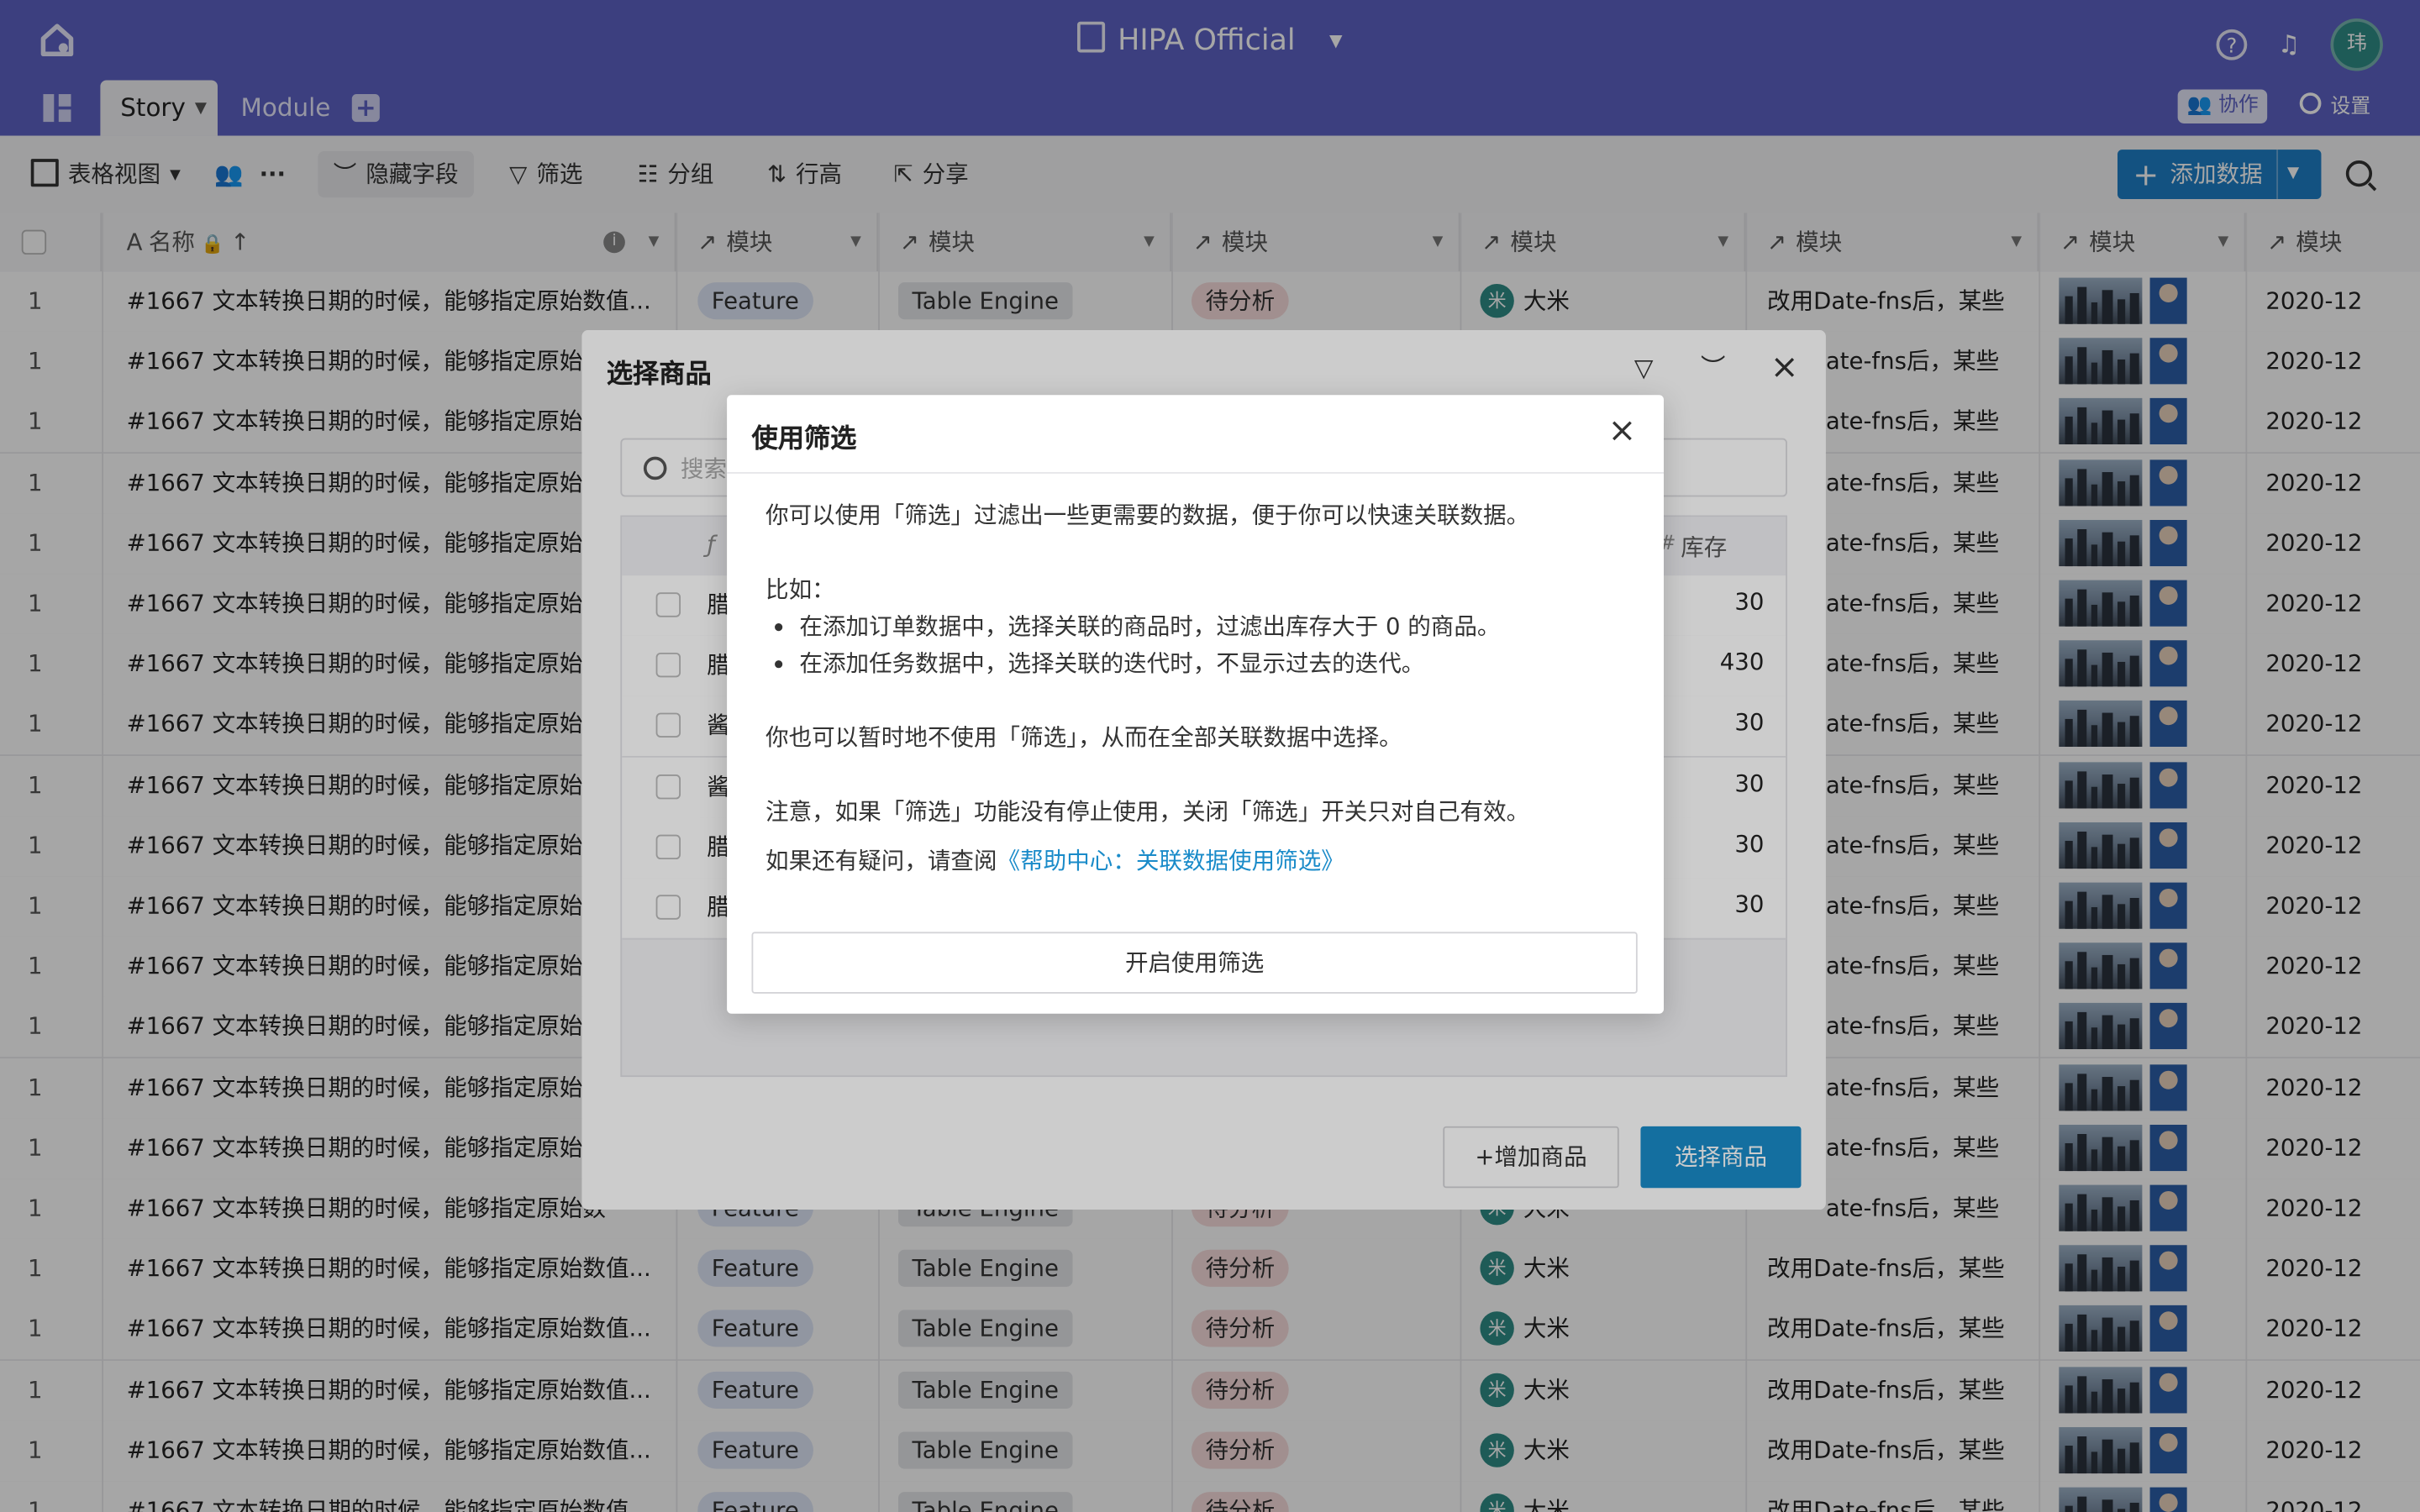 The width and height of the screenshot is (2420, 1512). I want to click on temp-disable-text: 你也可以暂时地不使用「筛选」，从而在全部关联数据中选择。, so click(1083, 737).